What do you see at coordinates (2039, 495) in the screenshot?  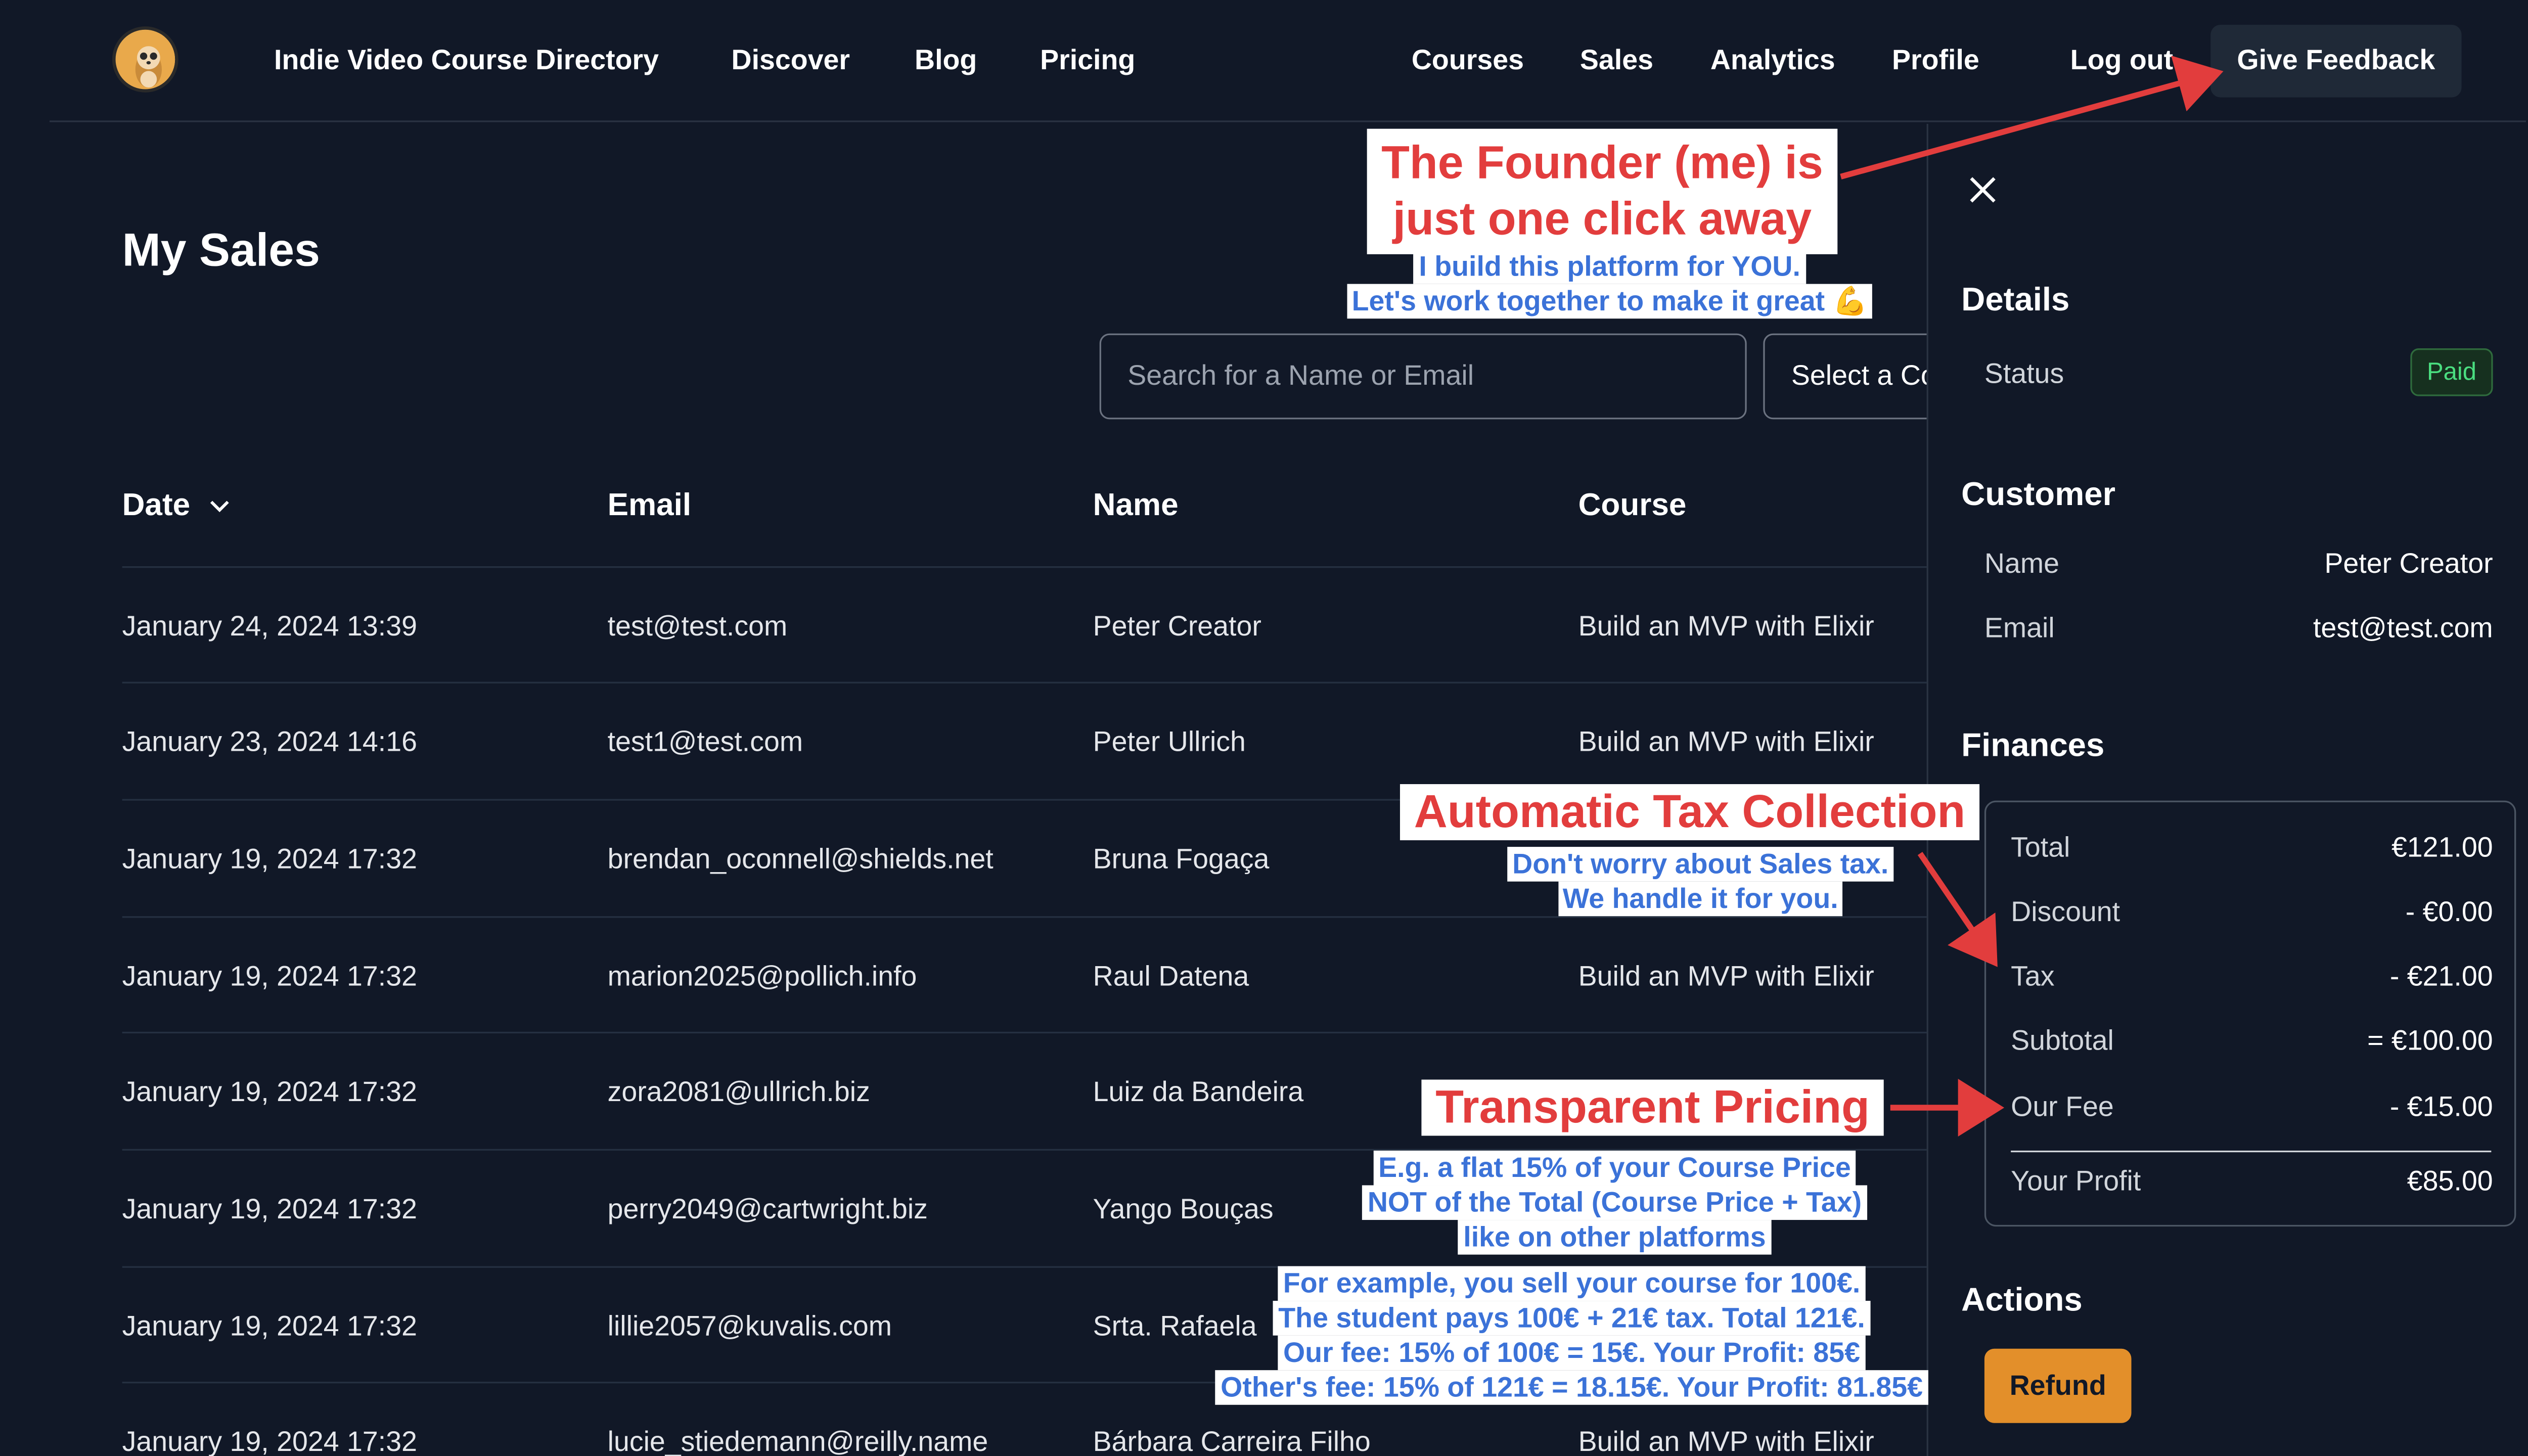 I see `customer-heading: Customer` at bounding box center [2039, 495].